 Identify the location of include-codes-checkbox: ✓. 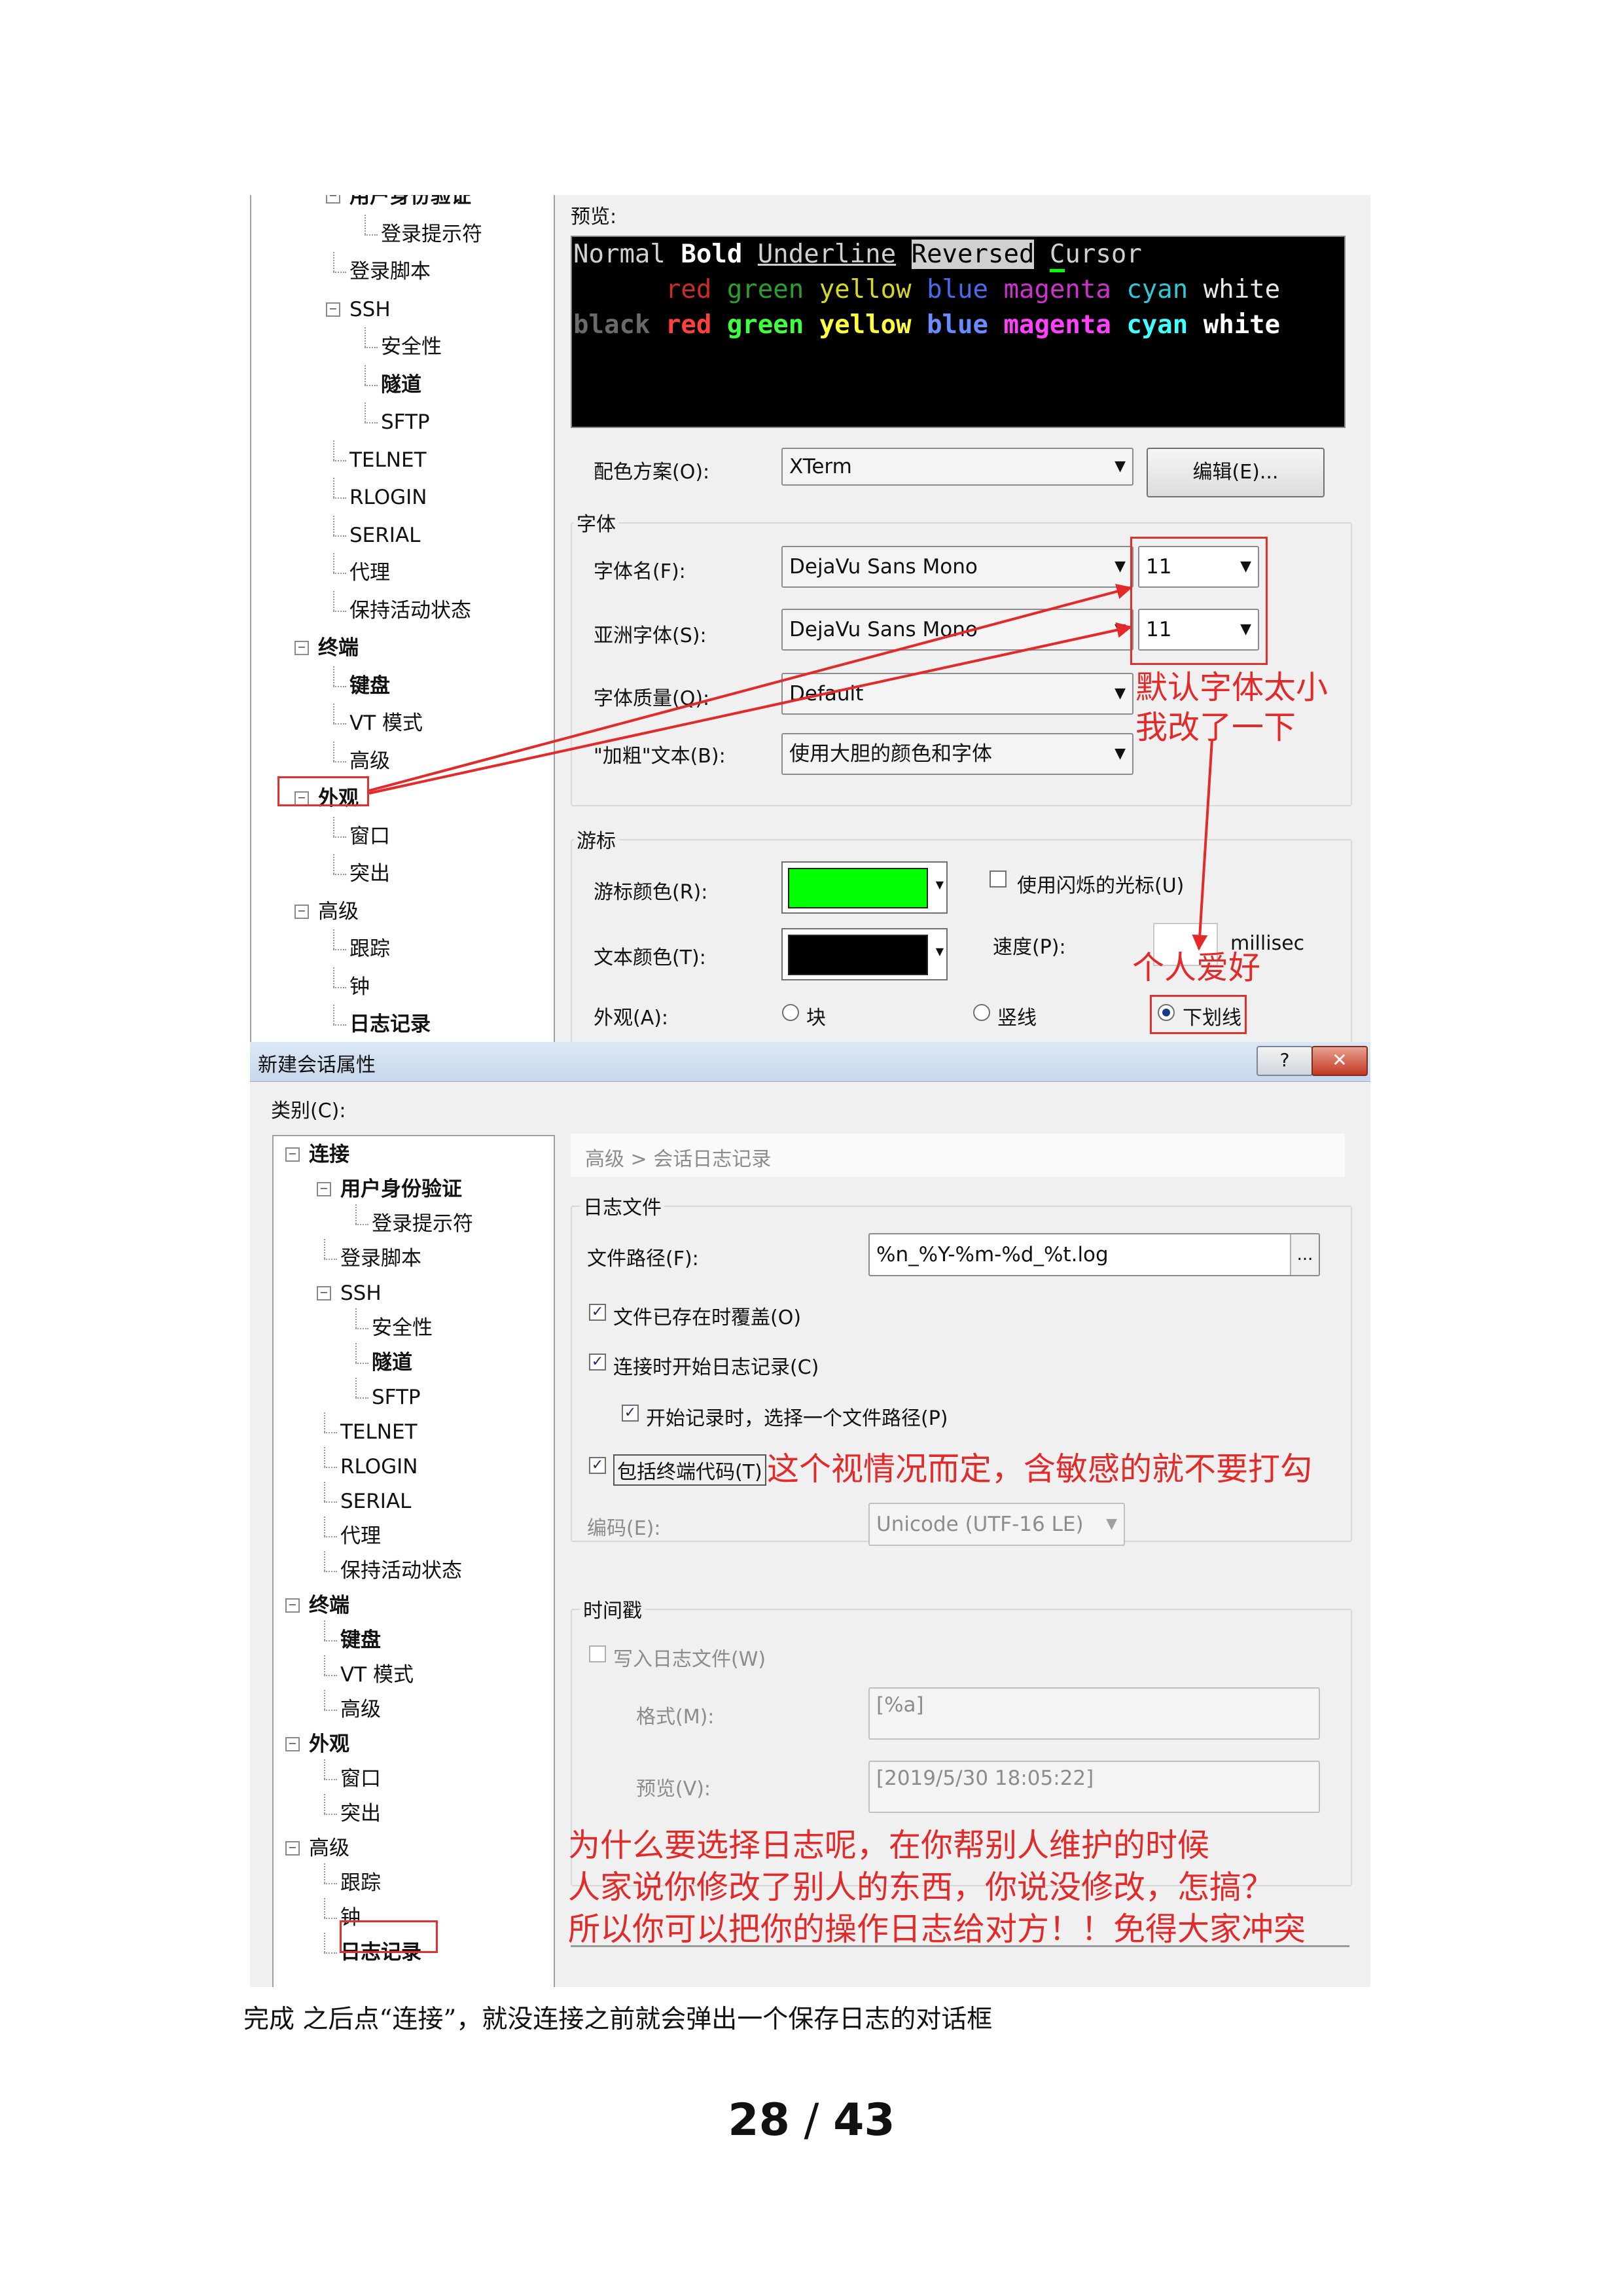
(597, 1465).